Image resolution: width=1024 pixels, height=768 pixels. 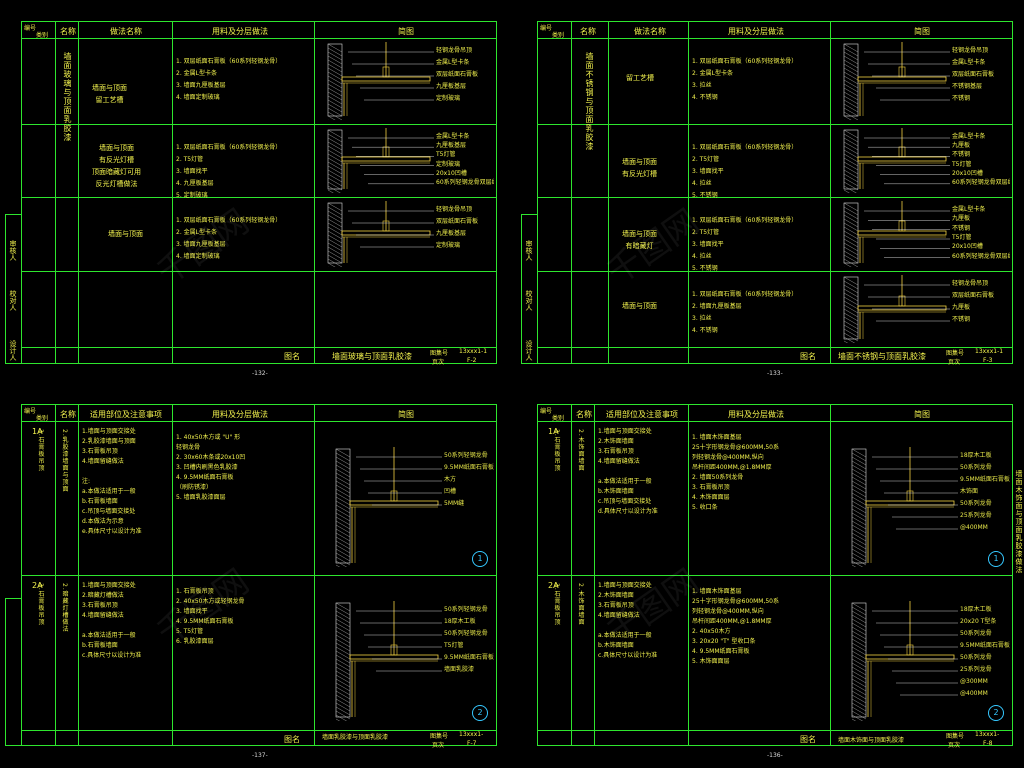 What do you see at coordinates (711, 631) in the screenshot?
I see `layer-item: 2. 40x50木方` at bounding box center [711, 631].